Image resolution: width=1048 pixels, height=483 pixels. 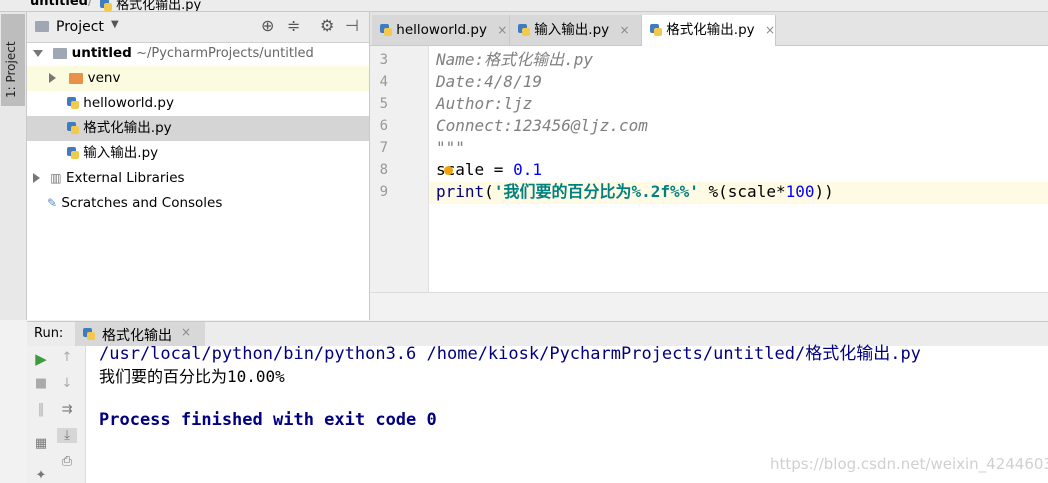 I want to click on collapse-all-icon: ≑, so click(x=293, y=25).